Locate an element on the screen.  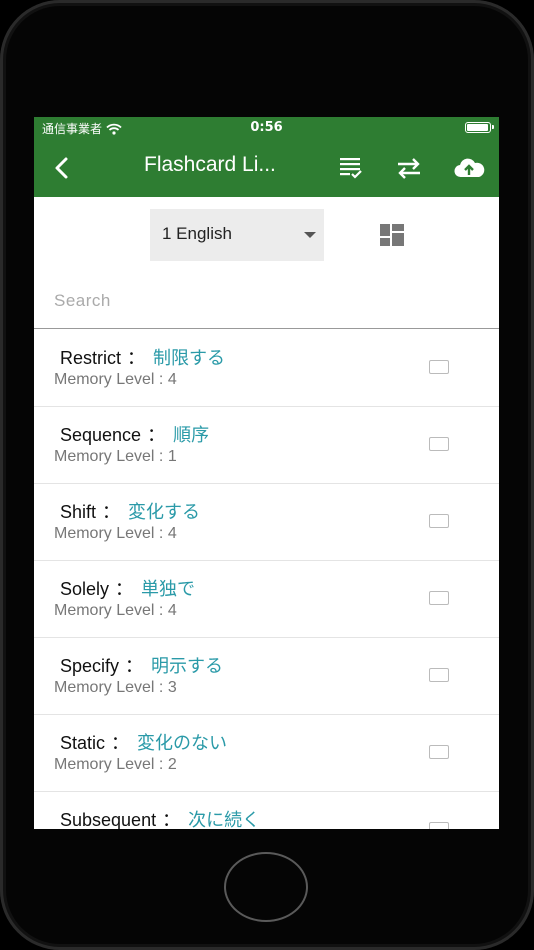
card-term: Solely： 単独で is located at coordinates (127, 588).